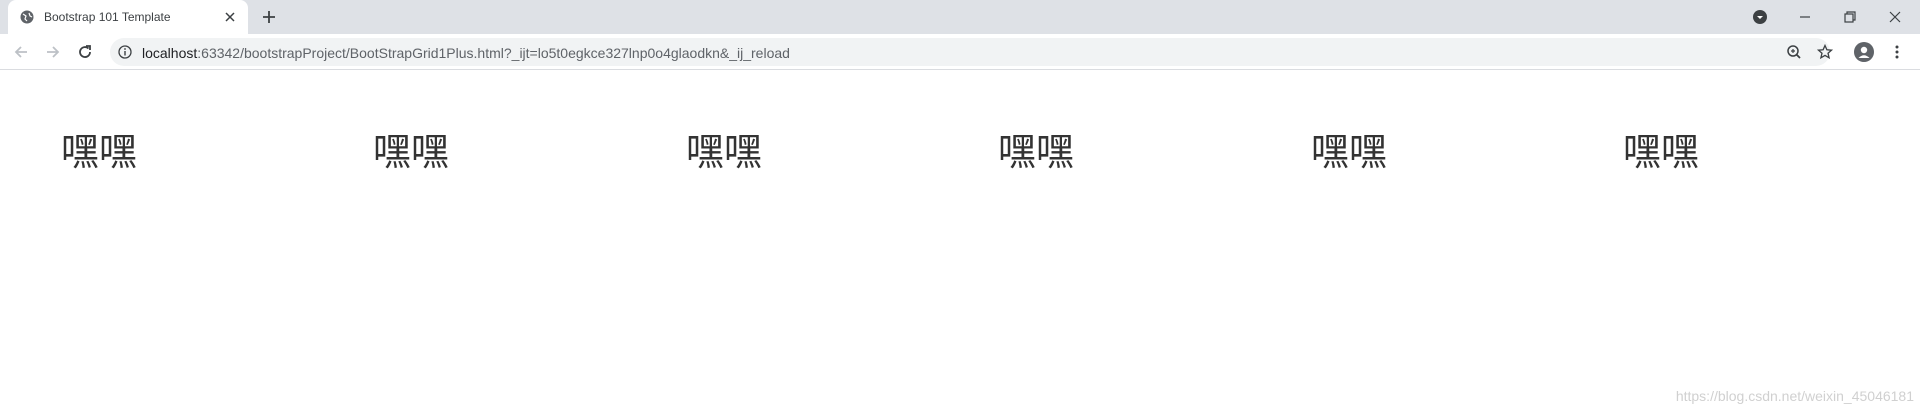 This screenshot has height=410, width=1920. Describe the element at coordinates (170, 53) in the screenshot. I see `url-host: localhost` at that location.